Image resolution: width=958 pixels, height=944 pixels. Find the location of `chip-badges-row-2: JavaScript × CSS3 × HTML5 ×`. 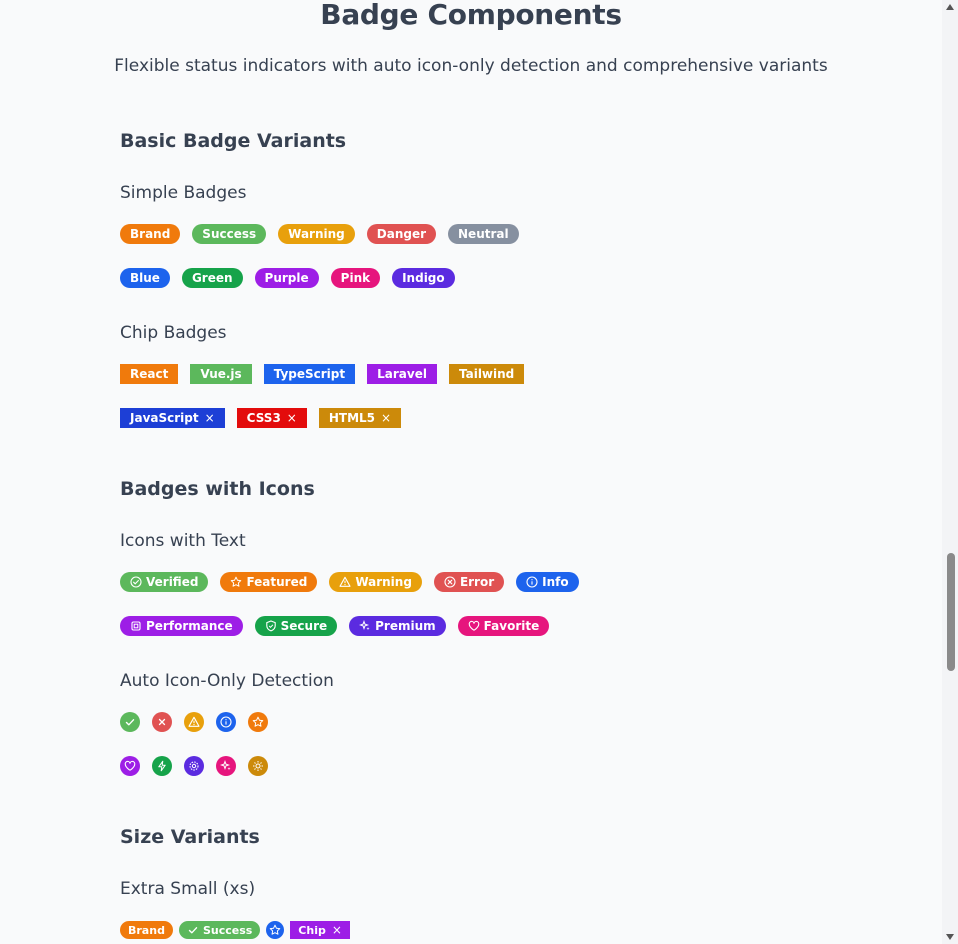

chip-badges-row-2: JavaScript × CSS3 × HTML5 × is located at coordinates (261, 418).